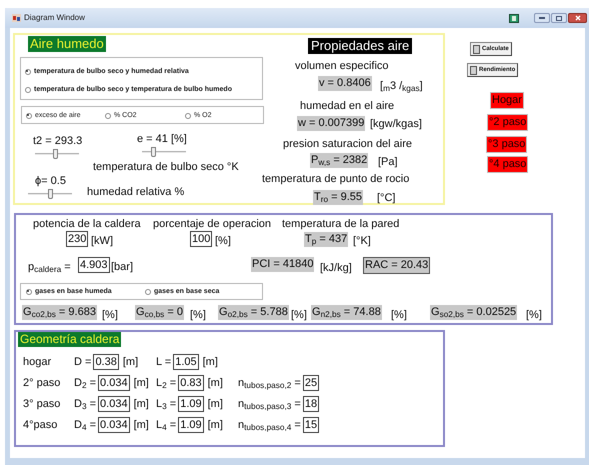  What do you see at coordinates (166, 404) in the screenshot?
I see `length-label: L$_{3}$ =` at bounding box center [166, 404].